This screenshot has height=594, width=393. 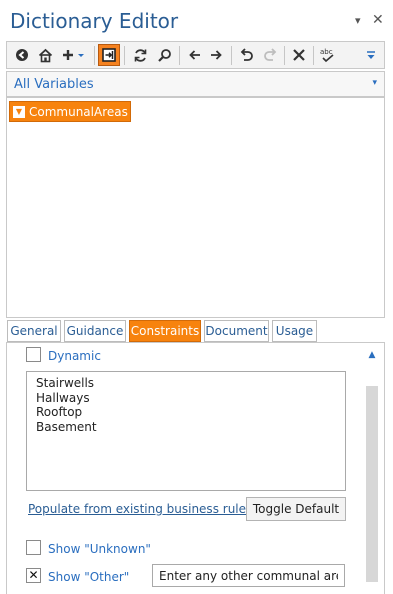 I want to click on show-other-checkbox: ✕, so click(x=33, y=575).